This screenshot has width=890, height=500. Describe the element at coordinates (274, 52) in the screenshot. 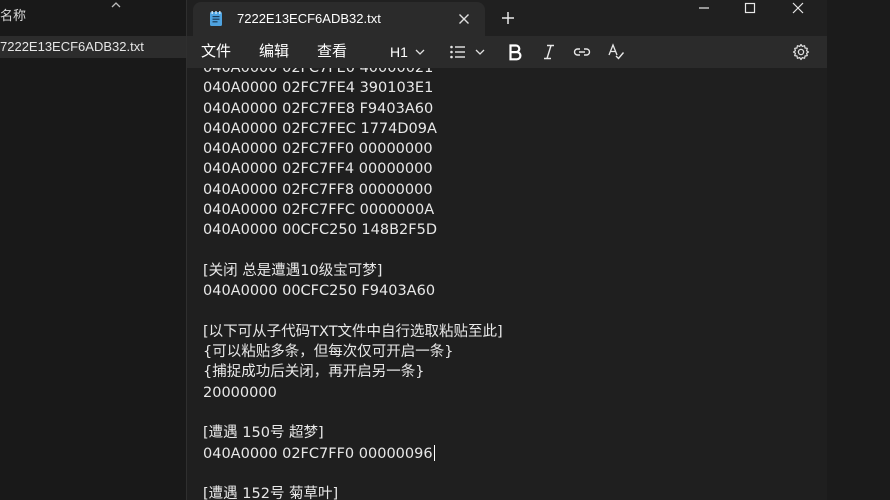

I see `menu-edit: 编辑` at that location.